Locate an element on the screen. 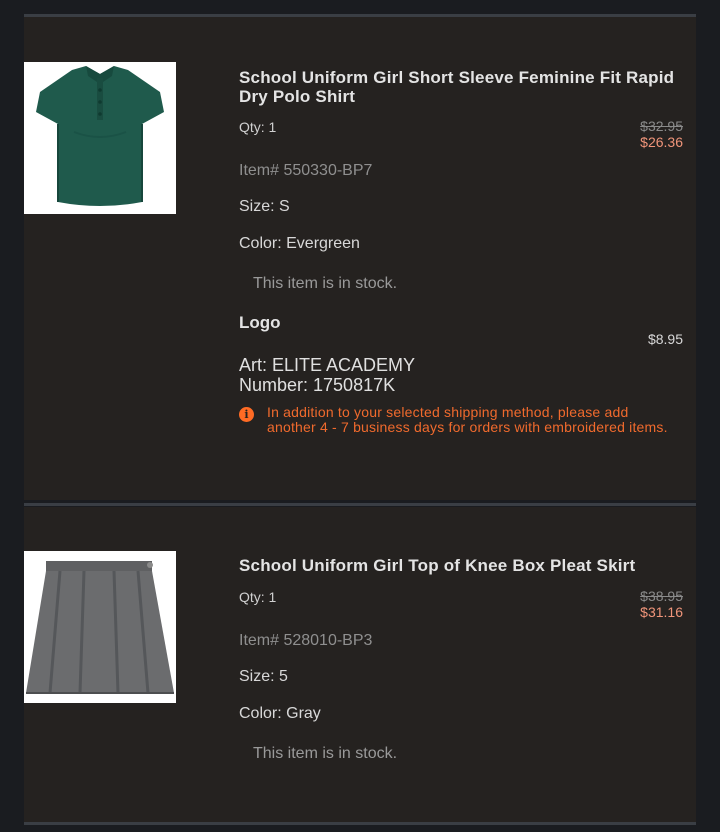 Image resolution: width=720 pixels, height=832 pixels. product-image-skirt is located at coordinates (100, 627).